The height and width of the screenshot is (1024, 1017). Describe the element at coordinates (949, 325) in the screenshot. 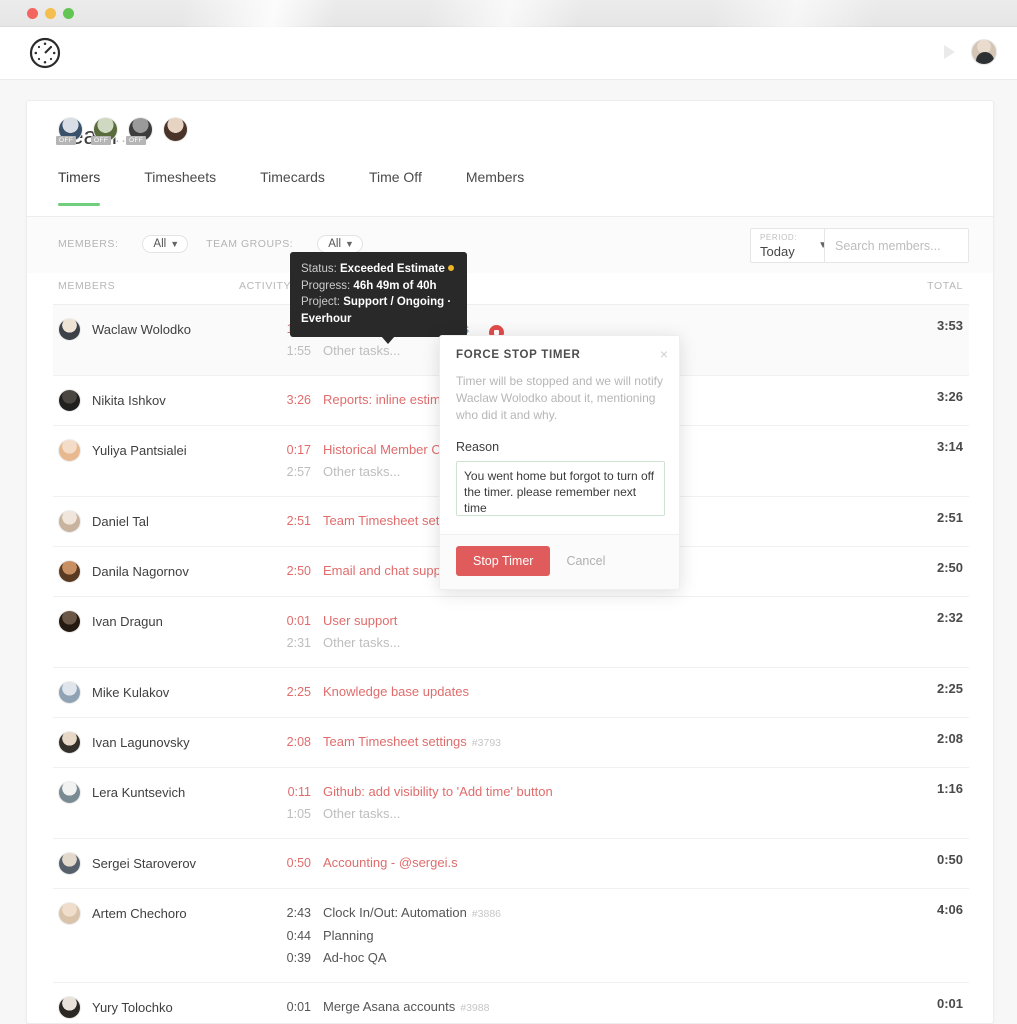

I see `total-cell: 3:53` at that location.